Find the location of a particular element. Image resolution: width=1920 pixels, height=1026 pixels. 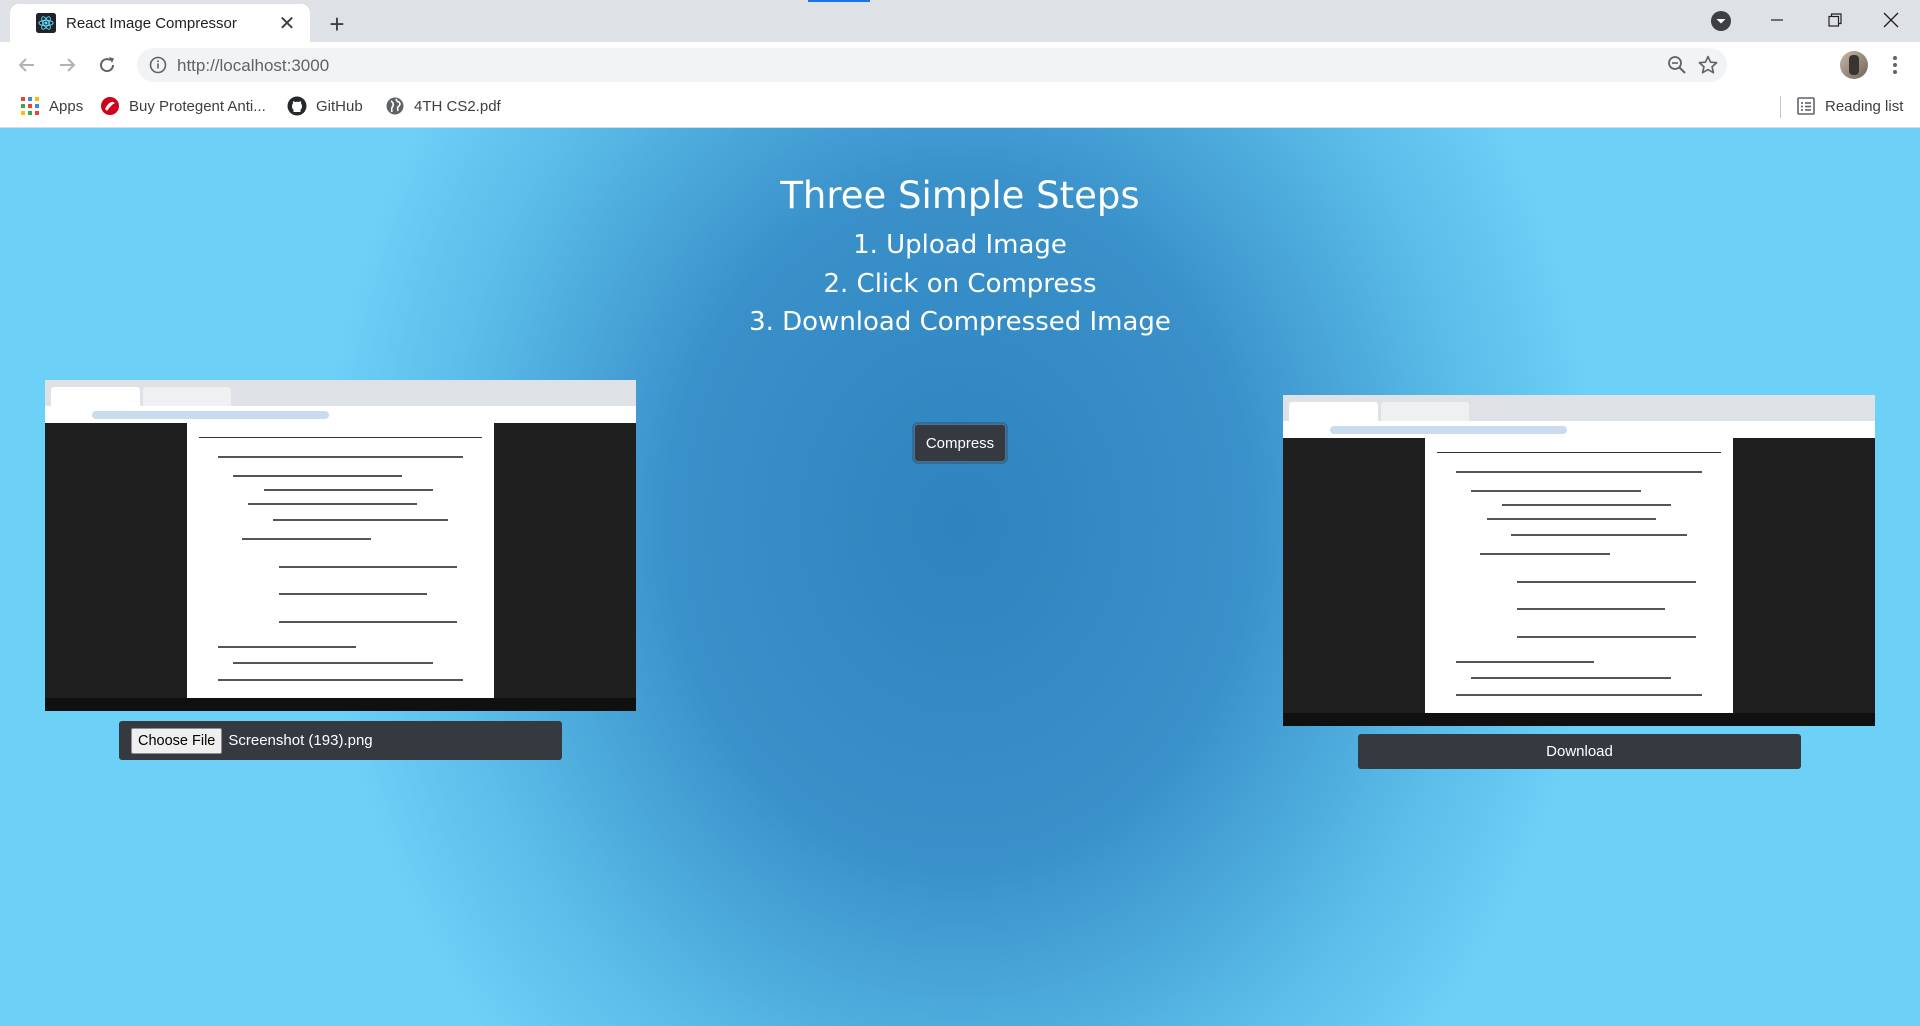

apps-grid-icon is located at coordinates (30, 106).